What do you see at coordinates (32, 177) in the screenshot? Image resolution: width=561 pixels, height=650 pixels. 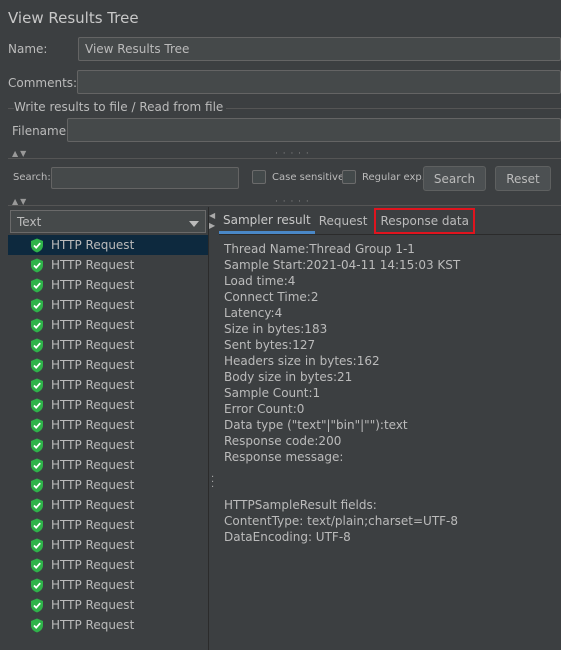 I see `search-label: Search:` at bounding box center [32, 177].